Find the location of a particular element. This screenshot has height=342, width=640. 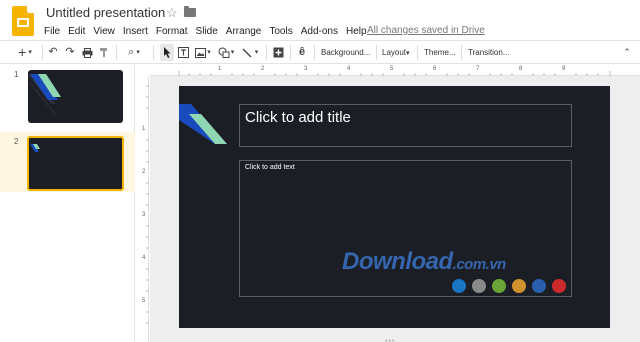

paint-format-button is located at coordinates (104, 52).